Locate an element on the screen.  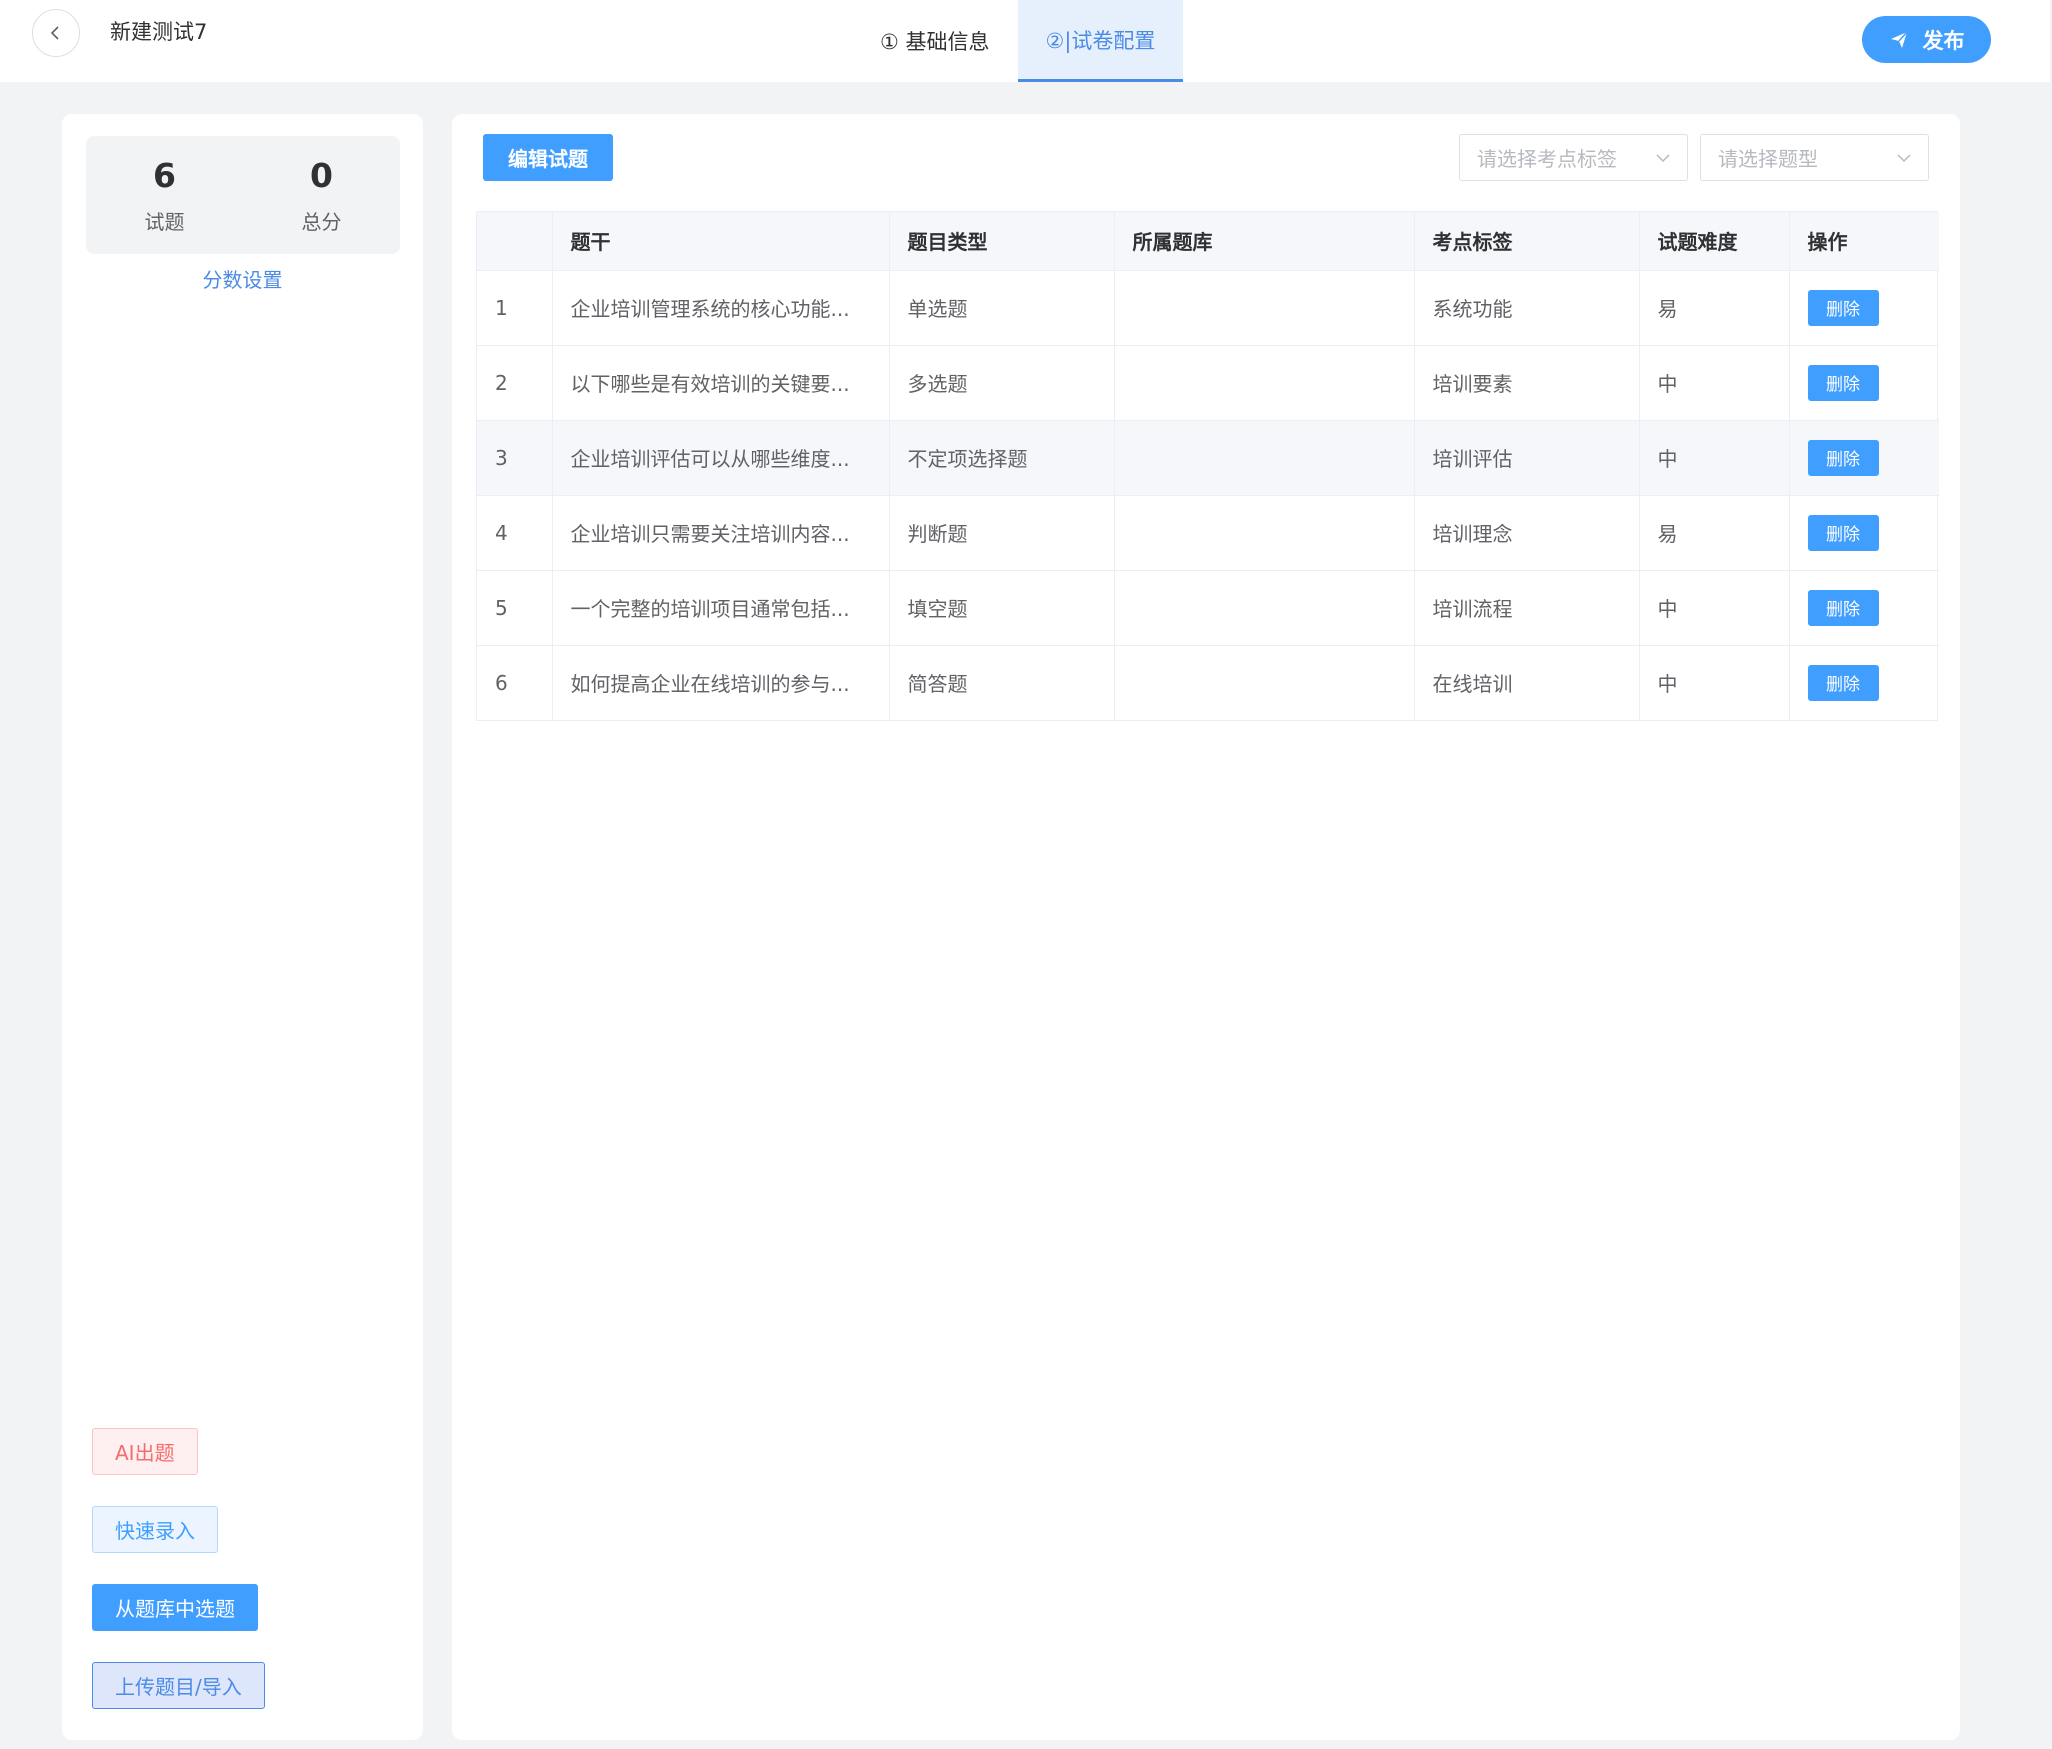
send-icon is located at coordinates (1899, 39).